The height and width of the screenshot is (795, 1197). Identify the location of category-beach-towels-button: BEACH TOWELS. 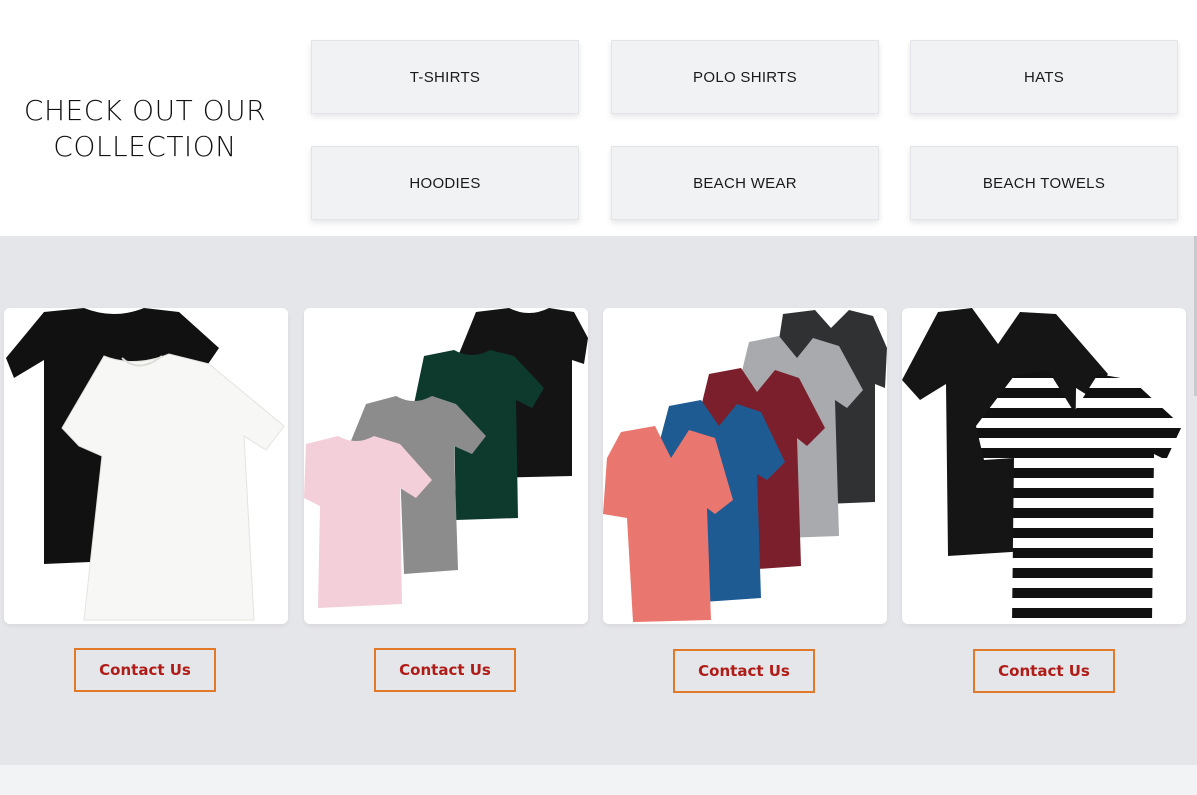
(1044, 183).